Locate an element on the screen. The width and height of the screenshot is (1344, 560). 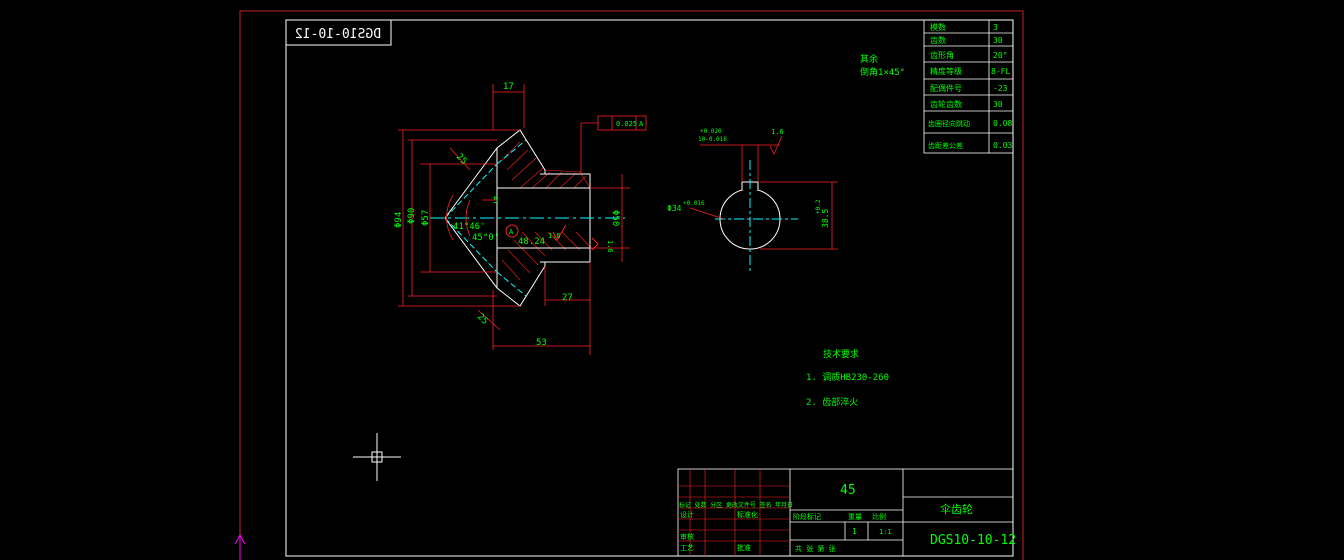
key-tol-bot: 10-0.018 is located at coordinates (712, 139).